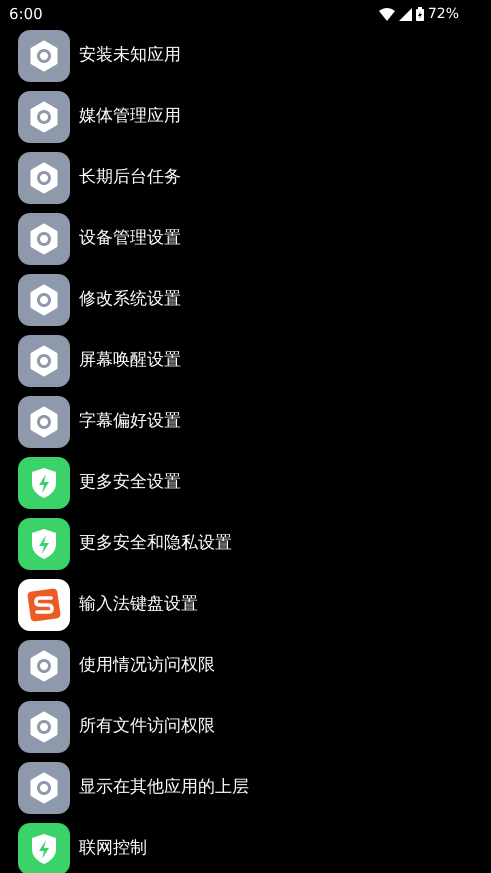 The image size is (491, 873). What do you see at coordinates (44, 605) in the screenshot?
I see `keyboard-app-icon` at bounding box center [44, 605].